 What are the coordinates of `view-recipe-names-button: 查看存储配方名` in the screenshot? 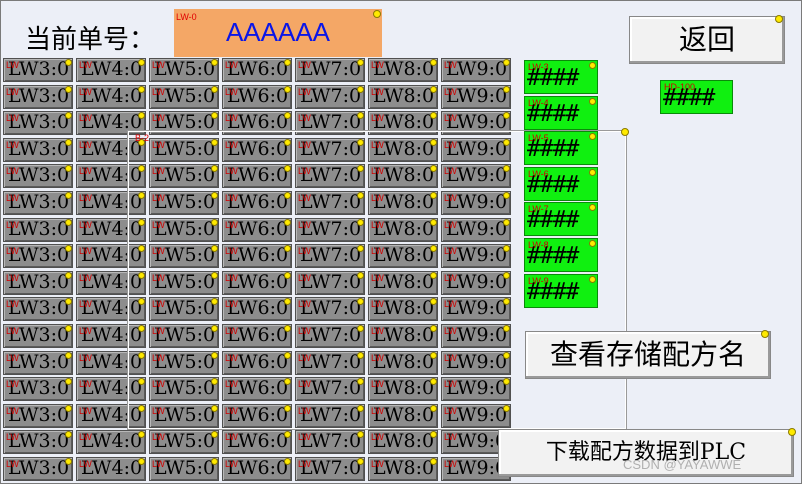 It's located at (648, 355).